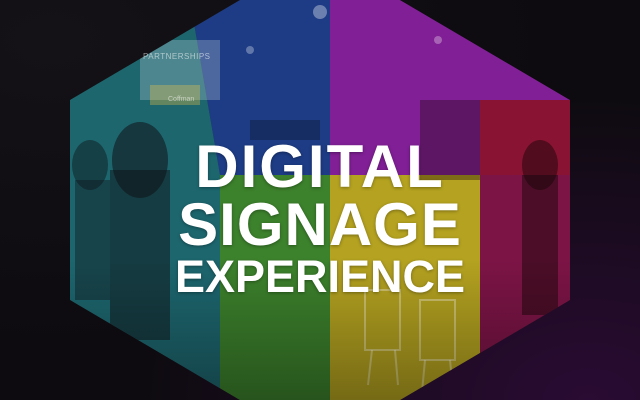 The height and width of the screenshot is (400, 640). Describe the element at coordinates (320, 167) in the screenshot. I see `headline-line-1: DIGITAL` at that location.